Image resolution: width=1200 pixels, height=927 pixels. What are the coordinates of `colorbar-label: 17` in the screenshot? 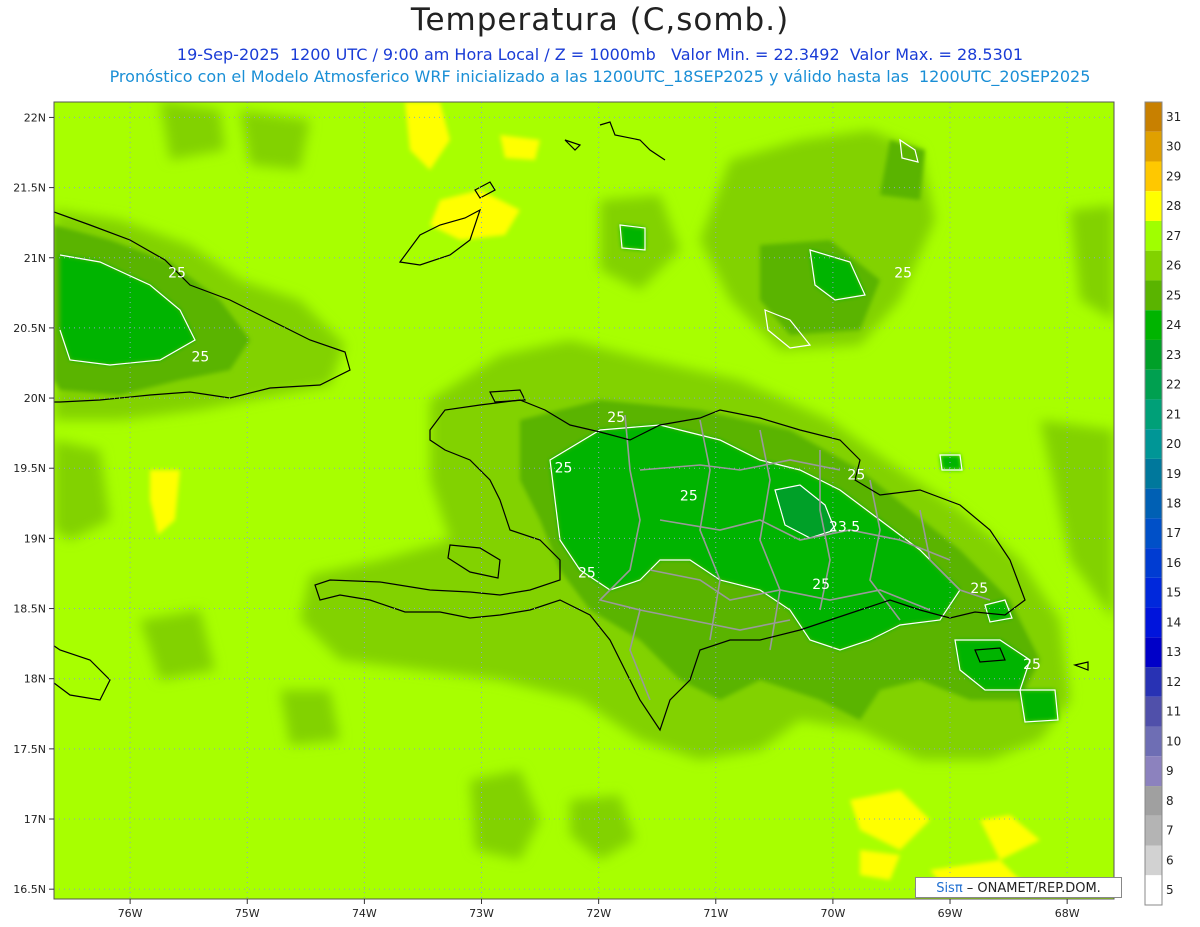 It's located at (1173, 533).